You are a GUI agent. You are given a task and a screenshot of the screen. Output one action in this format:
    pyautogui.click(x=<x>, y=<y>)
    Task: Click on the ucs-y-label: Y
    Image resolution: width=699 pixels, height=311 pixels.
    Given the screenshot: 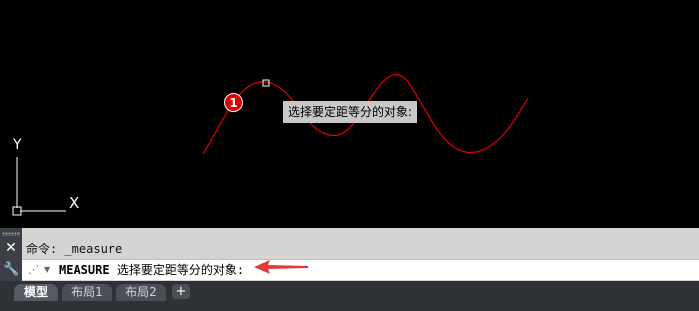 What is the action you would take?
    pyautogui.click(x=17, y=145)
    